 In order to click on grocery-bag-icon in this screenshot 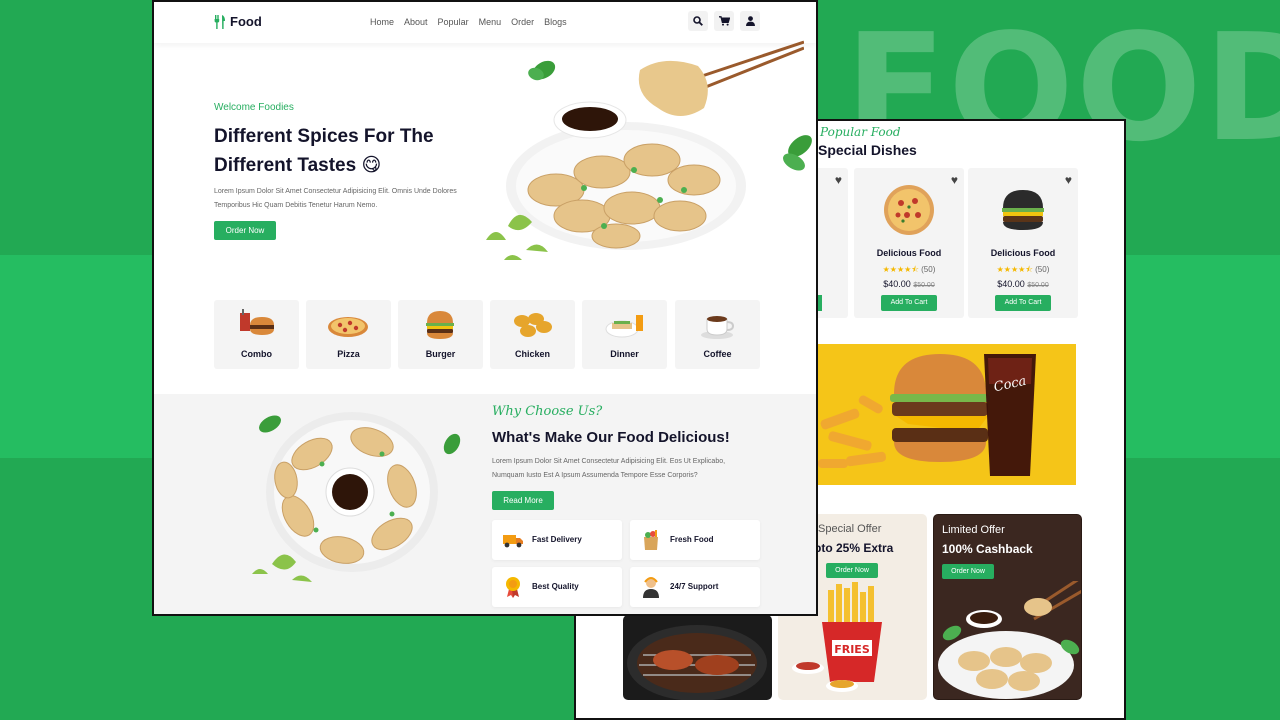, I will do `click(651, 540)`.